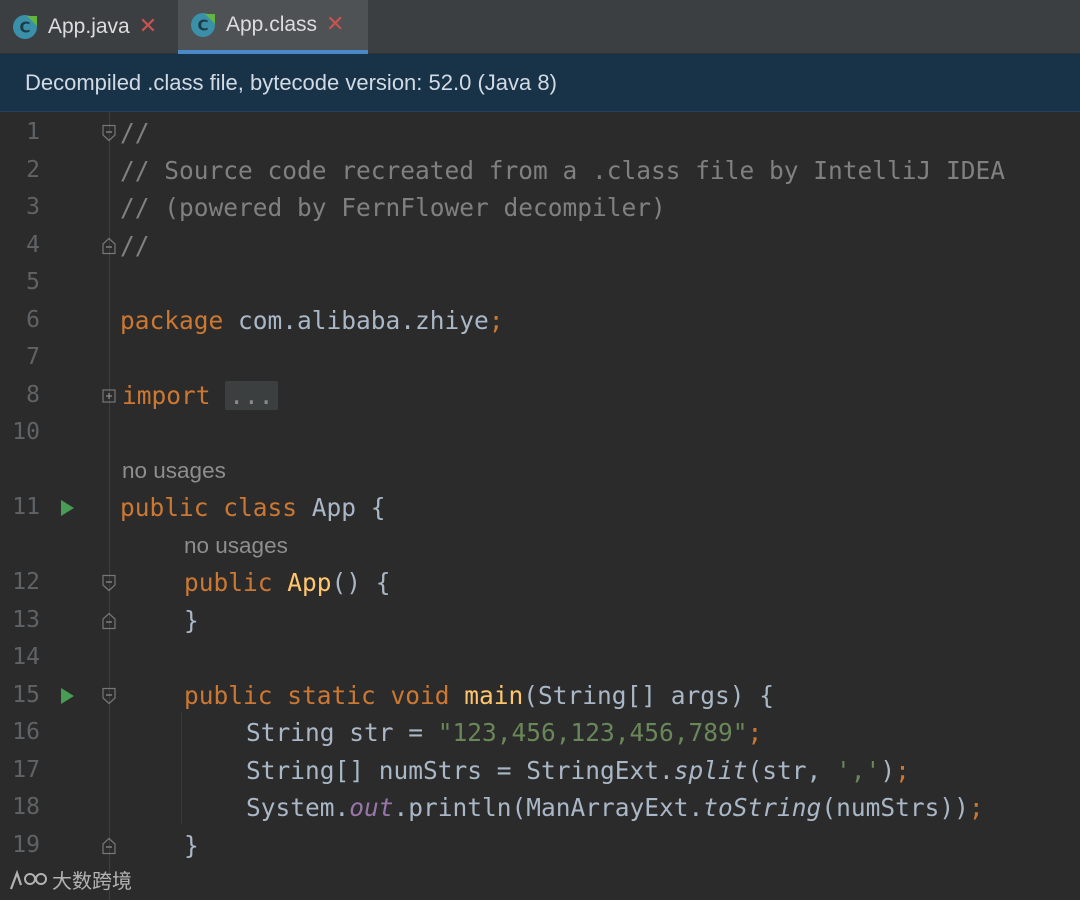 This screenshot has width=1080, height=900. I want to click on code-text: System., so click(298, 807).